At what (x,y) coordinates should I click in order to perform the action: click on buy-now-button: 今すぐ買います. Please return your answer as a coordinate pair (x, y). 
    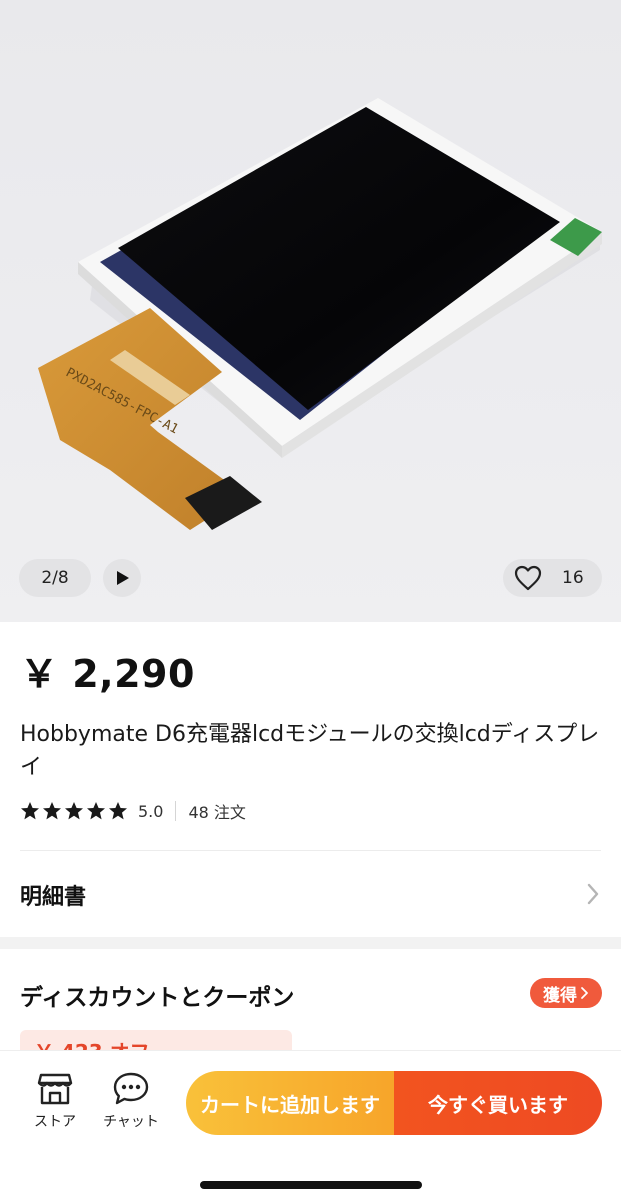
    Looking at the image, I should click on (498, 1103).